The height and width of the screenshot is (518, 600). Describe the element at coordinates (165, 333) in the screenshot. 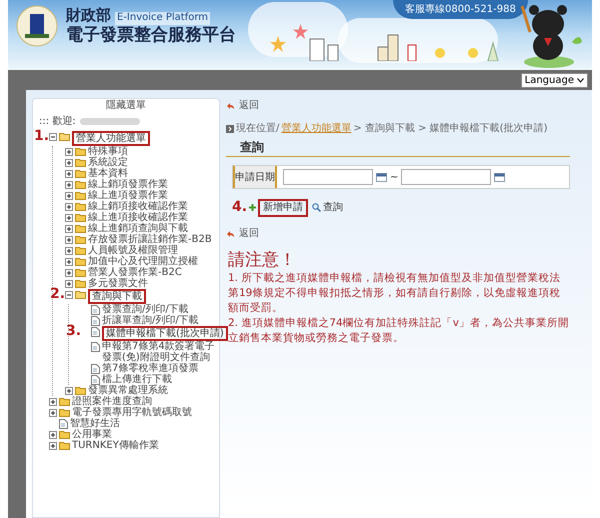

I see `menu-item: 媒體申報檔下載(批次申請)` at that location.